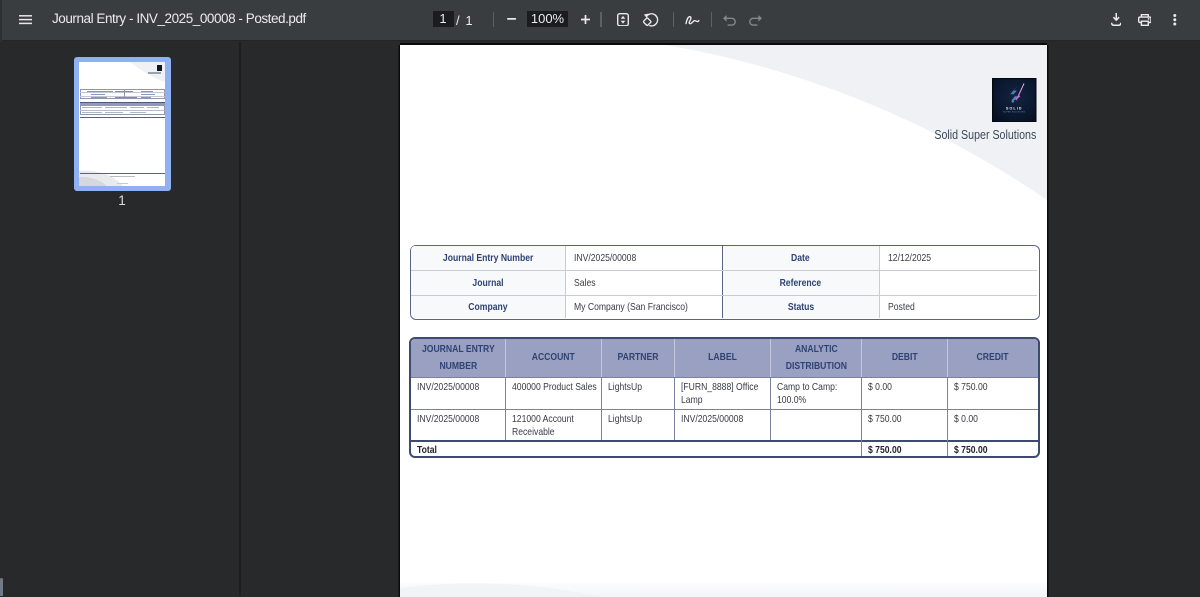  What do you see at coordinates (1014, 108) in the screenshot?
I see `svg-text: SOLID` at bounding box center [1014, 108].